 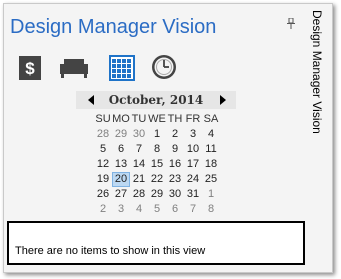 I want to click on calendar-day: 25, so click(x=211, y=179).